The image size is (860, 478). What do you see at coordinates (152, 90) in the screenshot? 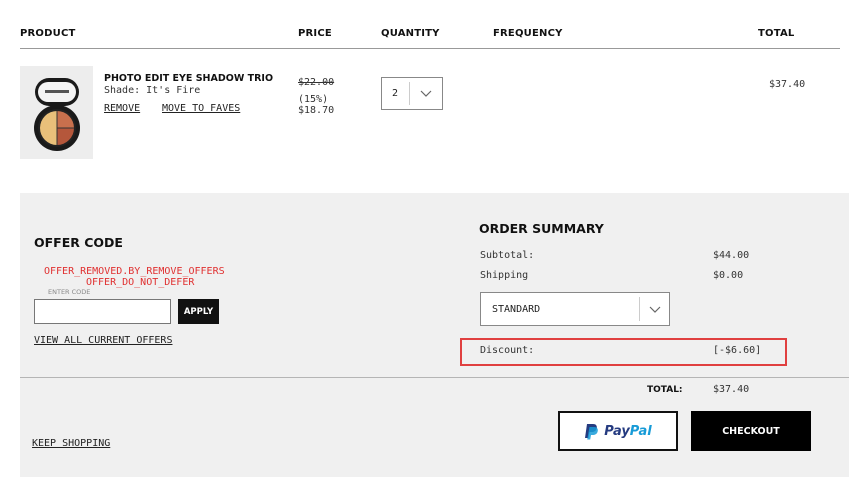
I see `product-shade: Shade: It's Fire` at bounding box center [152, 90].